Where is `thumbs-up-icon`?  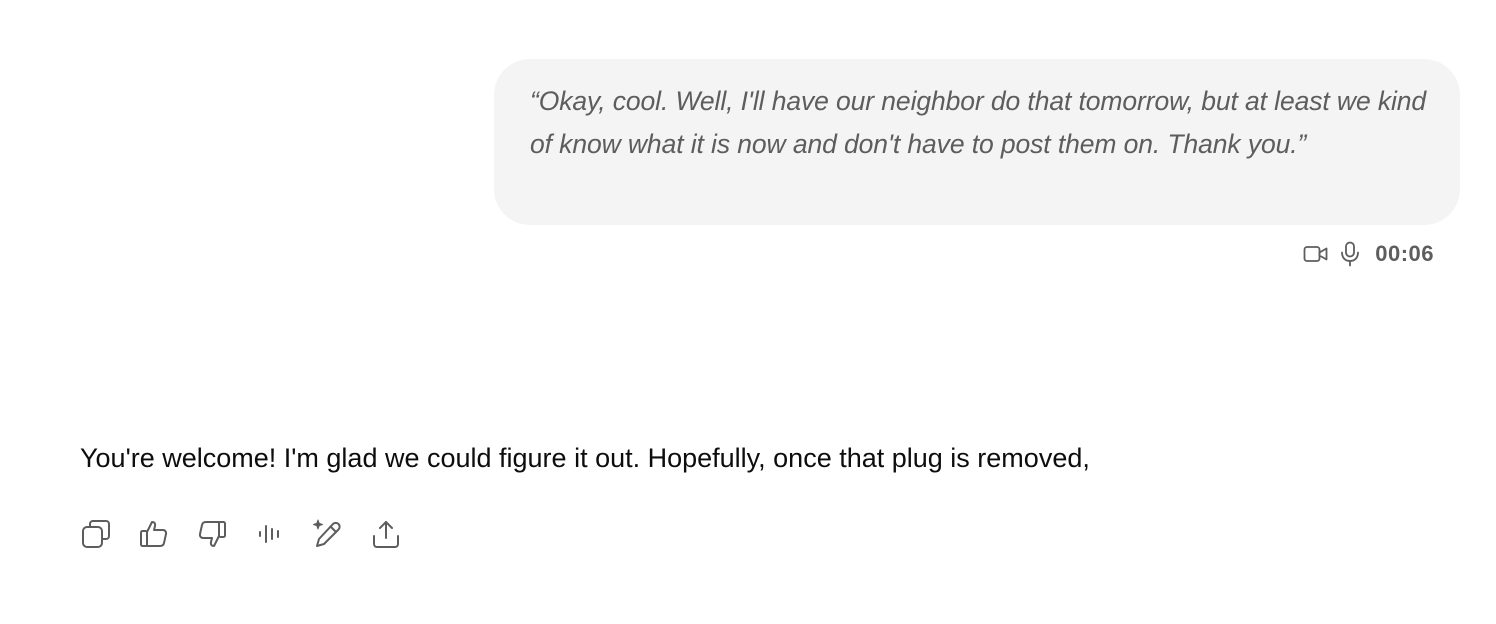
thumbs-up-icon is located at coordinates (154, 534).